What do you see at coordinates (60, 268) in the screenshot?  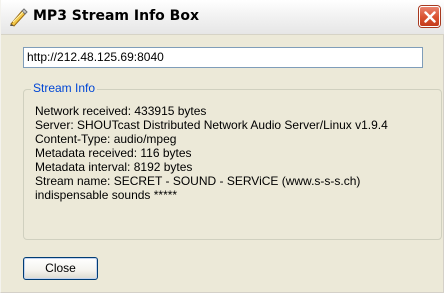 I see `close-button: Close` at bounding box center [60, 268].